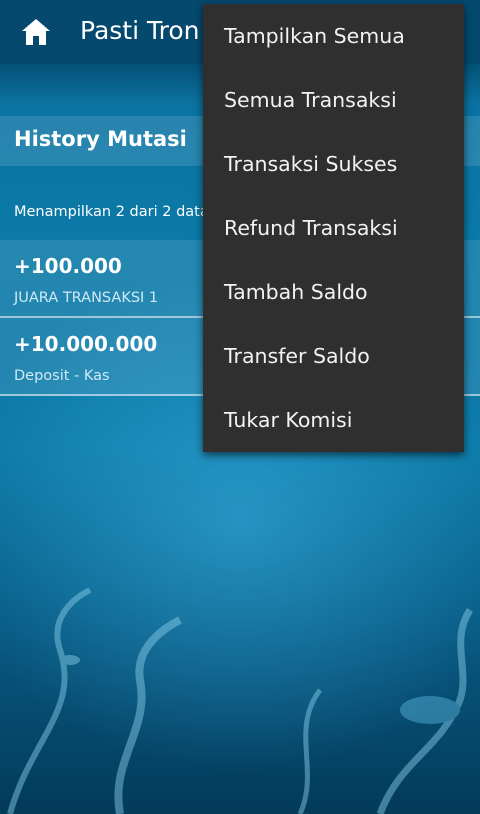  What do you see at coordinates (333, 164) in the screenshot?
I see `menu-item-transaksi-sukses: Transaksi Sukses` at bounding box center [333, 164].